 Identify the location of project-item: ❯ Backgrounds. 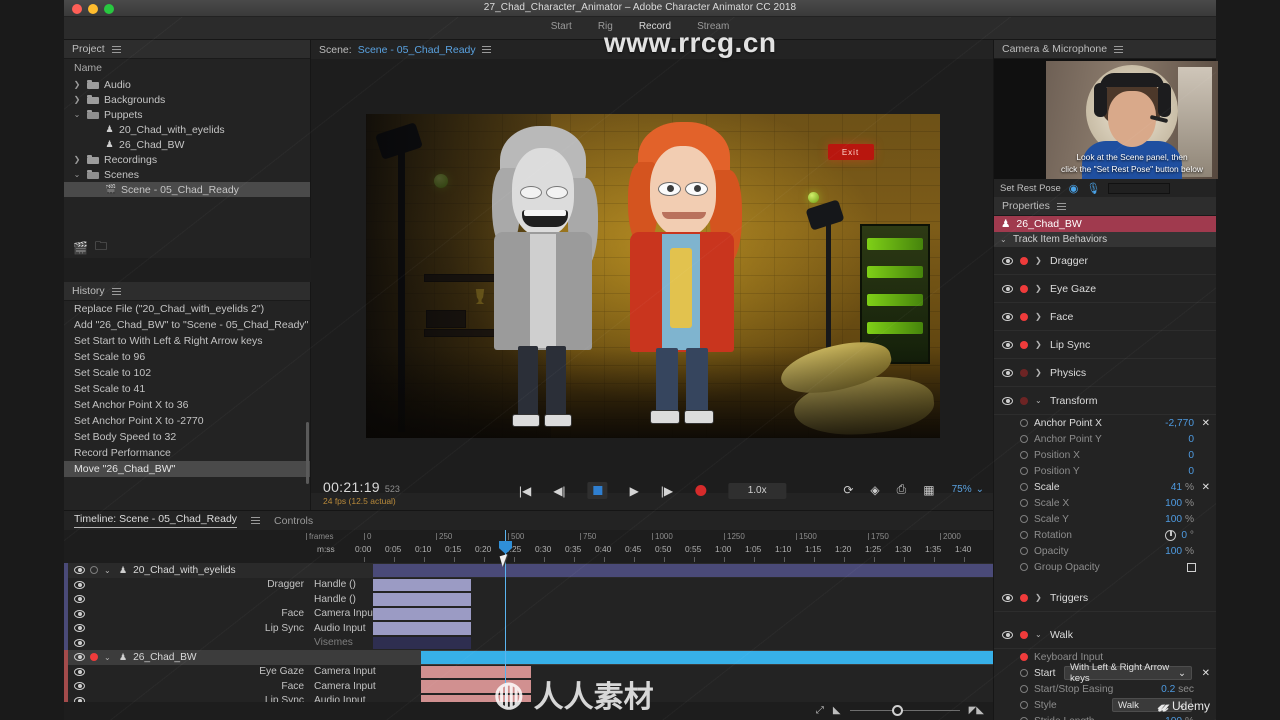
(187, 99).